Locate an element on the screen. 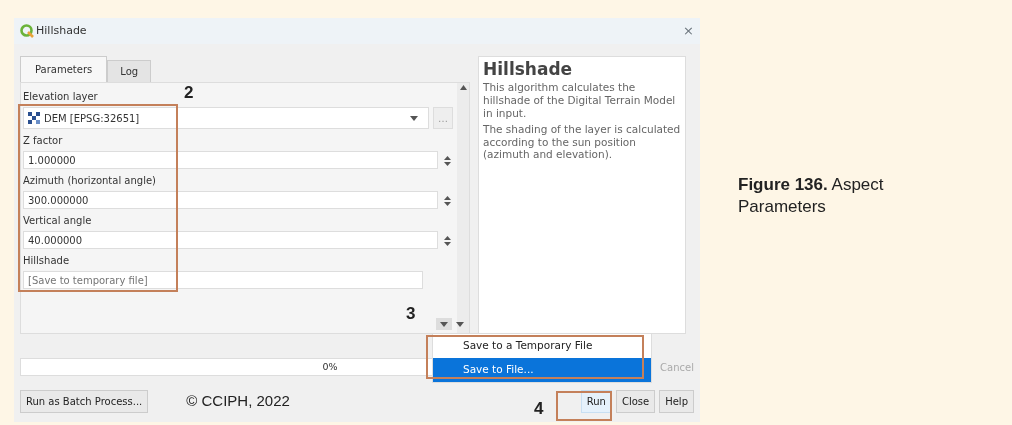 The height and width of the screenshot is (425, 1012). callout-number: 4 is located at coordinates (539, 408).